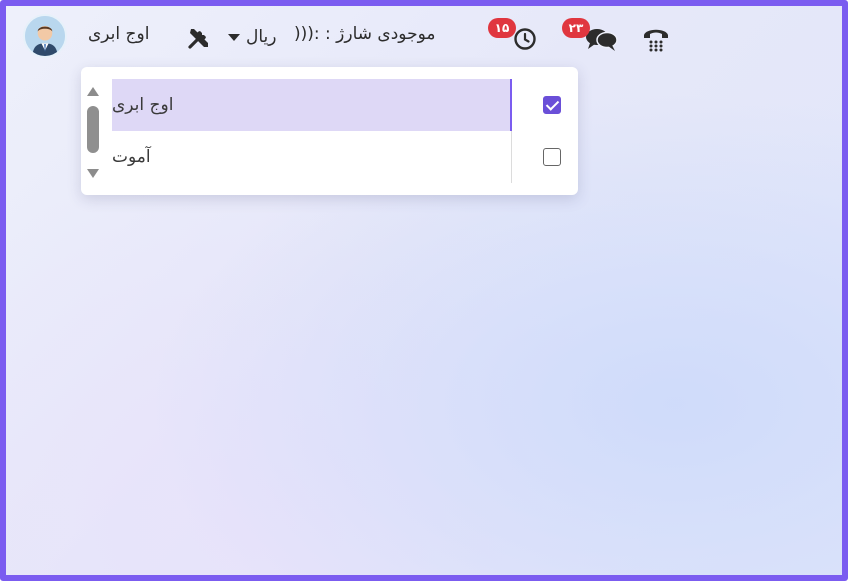 Image resolution: width=848 pixels, height=581 pixels. I want to click on scrollbar, so click(93, 132).